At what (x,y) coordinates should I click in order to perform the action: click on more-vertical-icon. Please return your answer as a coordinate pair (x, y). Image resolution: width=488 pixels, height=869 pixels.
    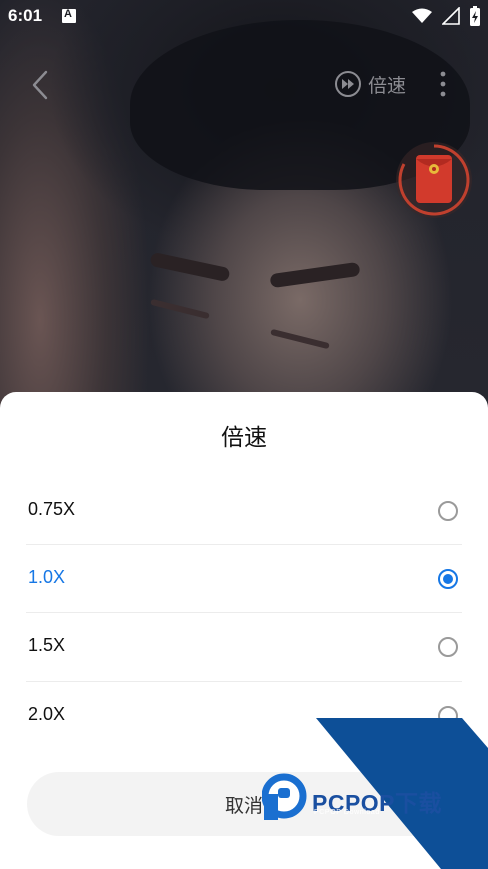
    Looking at the image, I should click on (443, 84).